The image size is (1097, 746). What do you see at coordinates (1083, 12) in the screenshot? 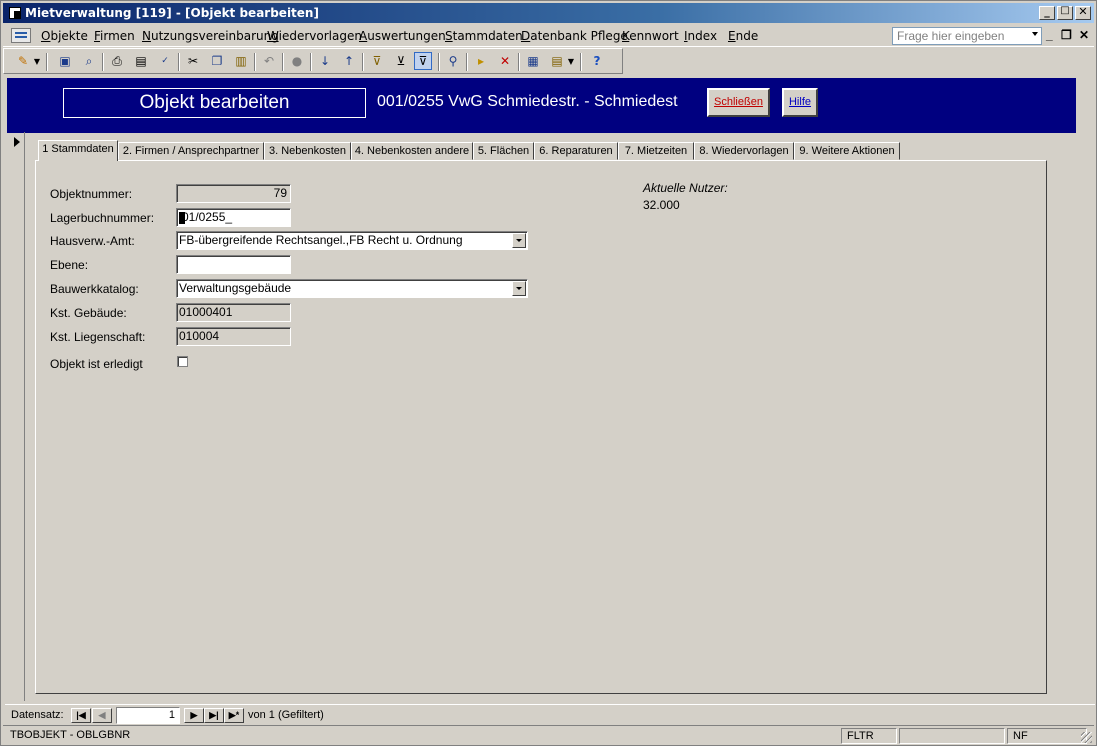
I see `close-button: ✕` at bounding box center [1083, 12].